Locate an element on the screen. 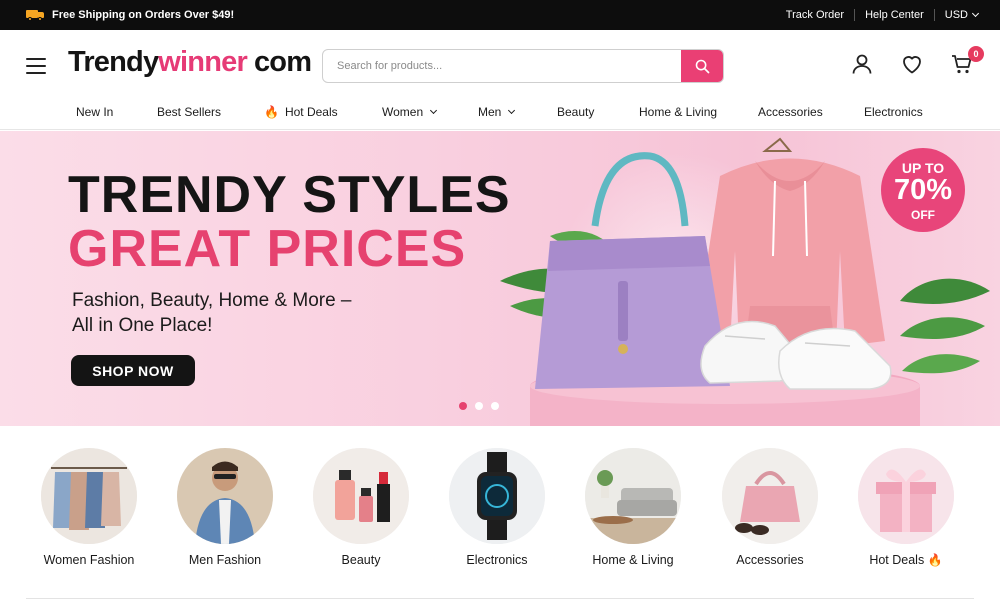 The width and height of the screenshot is (1000, 600). nav-label: Accessories is located at coordinates (790, 112).